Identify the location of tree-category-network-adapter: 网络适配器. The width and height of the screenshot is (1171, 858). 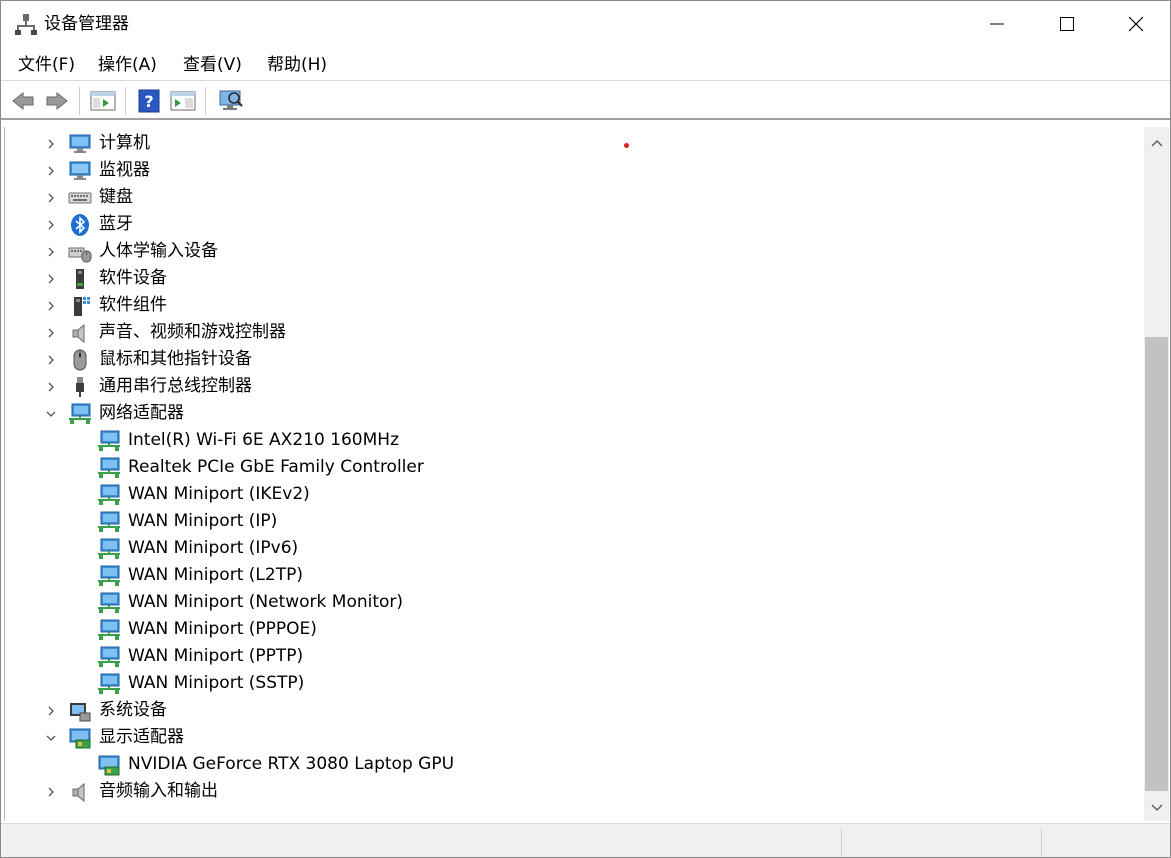
(570, 413).